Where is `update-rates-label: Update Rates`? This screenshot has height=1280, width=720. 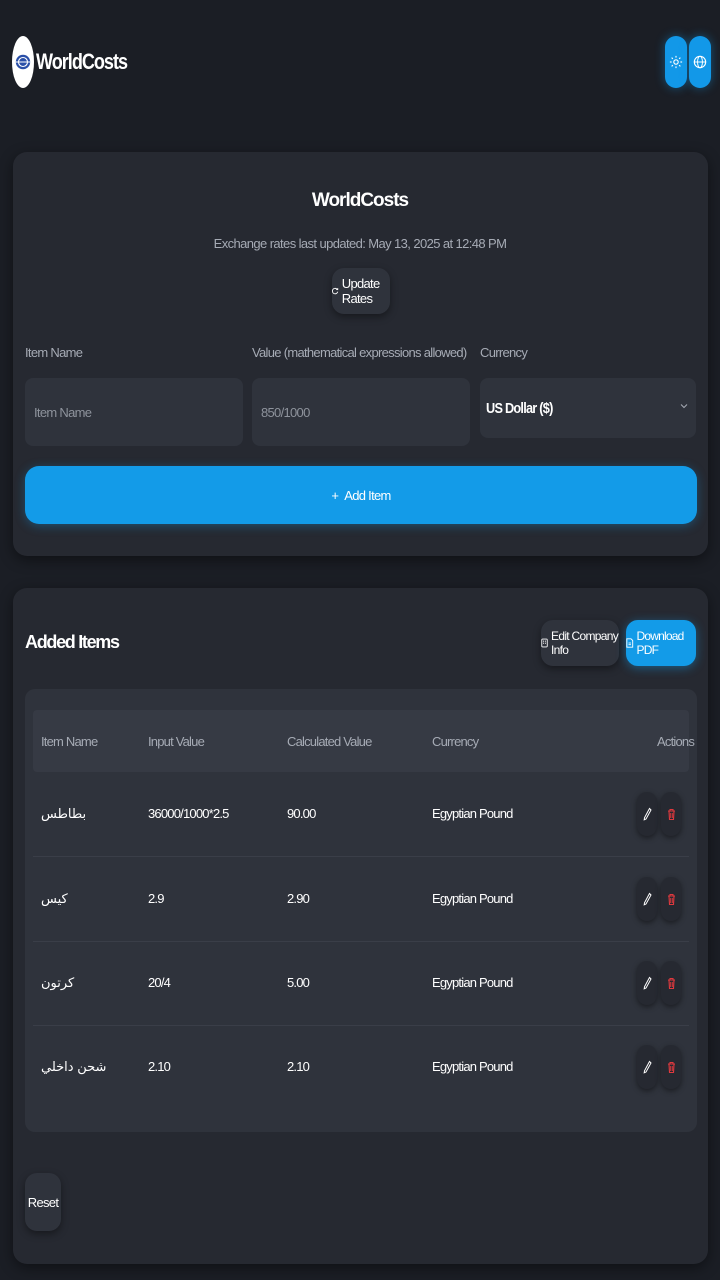 update-rates-label: Update Rates is located at coordinates (360, 291).